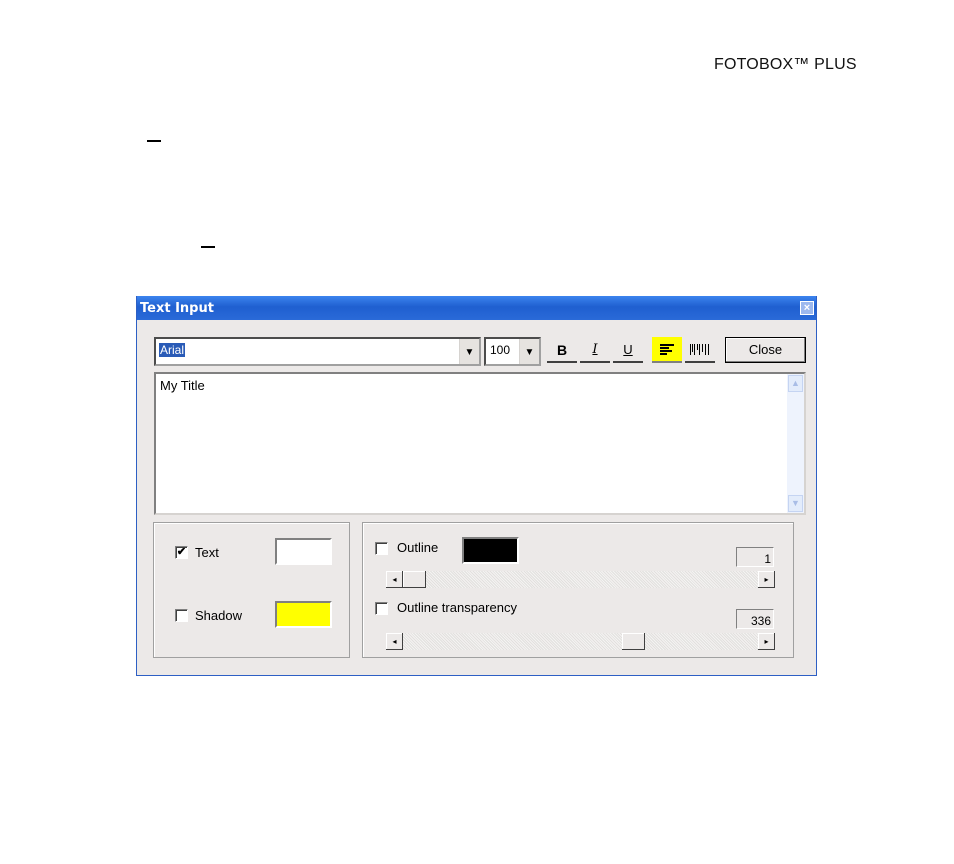 The width and height of the screenshot is (954, 864). What do you see at coordinates (795, 443) in the screenshot?
I see `vertical-scrollbar: ▲ ▼` at bounding box center [795, 443].